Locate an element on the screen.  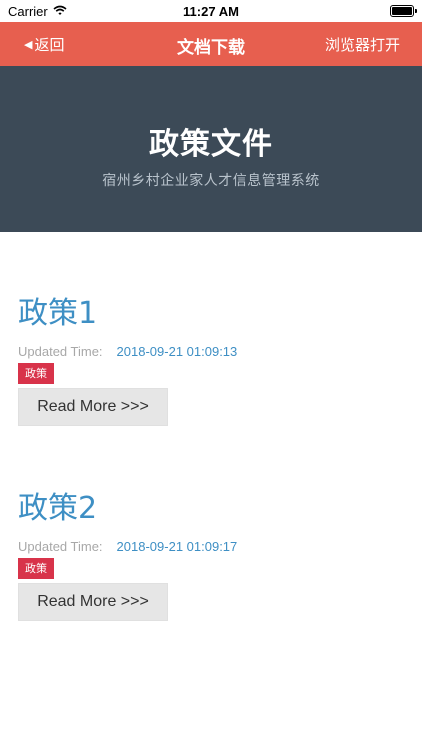
status-time: 11:27 AM is located at coordinates (211, 11).